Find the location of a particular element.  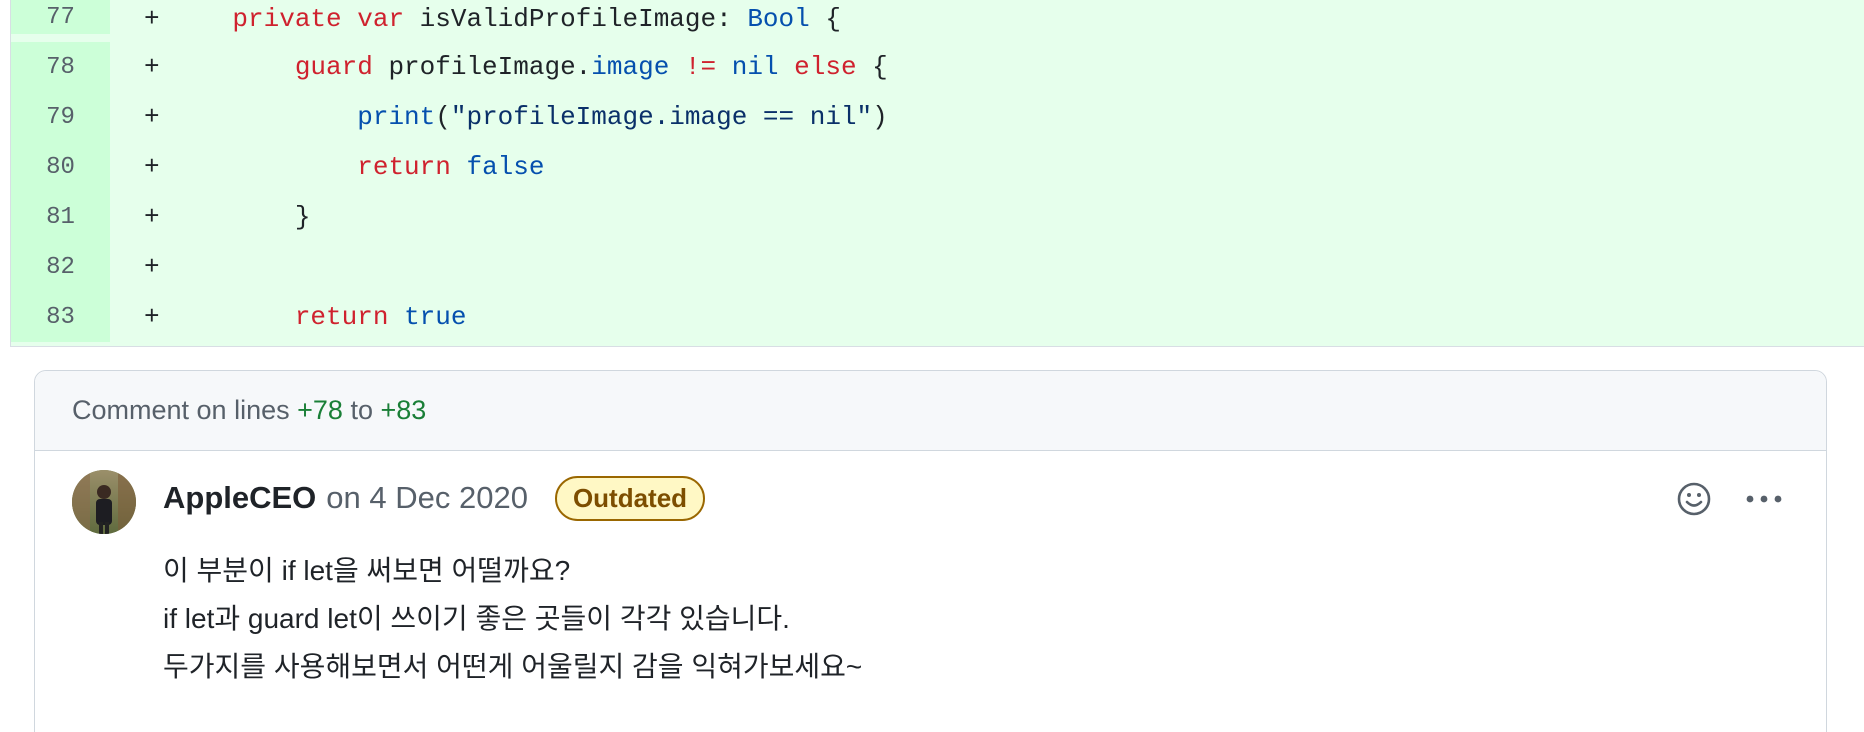

line-number: 82 is located at coordinates (60, 267).